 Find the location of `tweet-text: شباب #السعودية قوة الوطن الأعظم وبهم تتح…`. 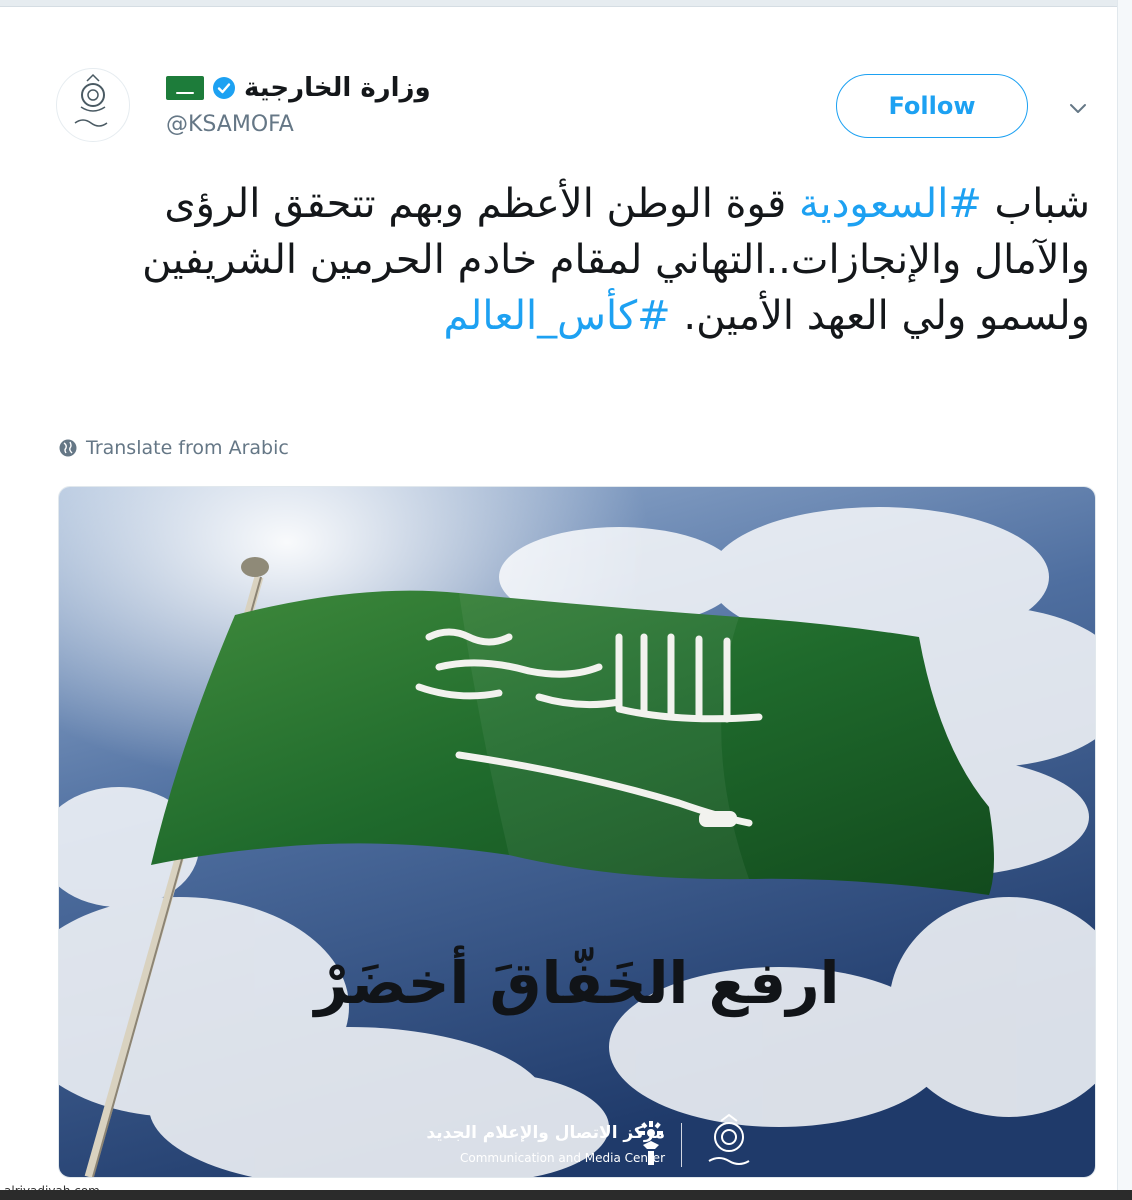

tweet-text: شباب #السعودية قوة الوطن الأعظم وبهم تتح… is located at coordinates (575, 260).